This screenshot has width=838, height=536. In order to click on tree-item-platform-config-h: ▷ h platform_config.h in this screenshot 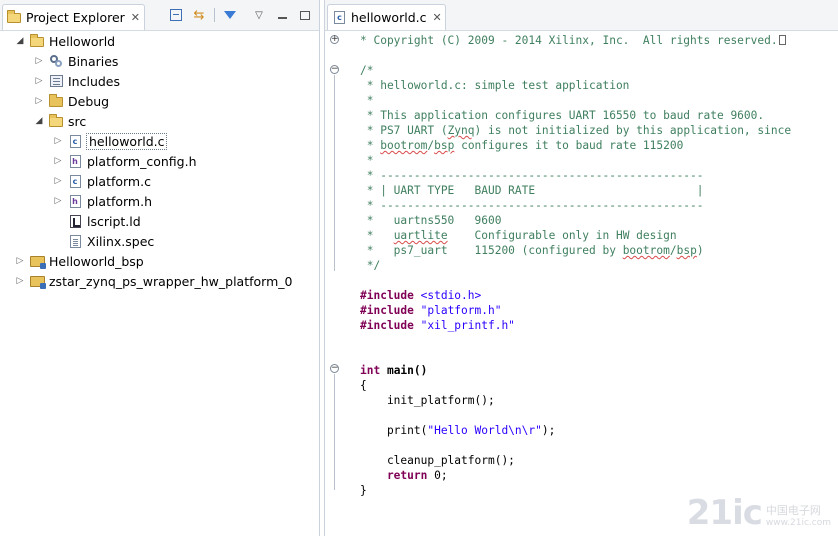, I will do `click(124, 161)`.